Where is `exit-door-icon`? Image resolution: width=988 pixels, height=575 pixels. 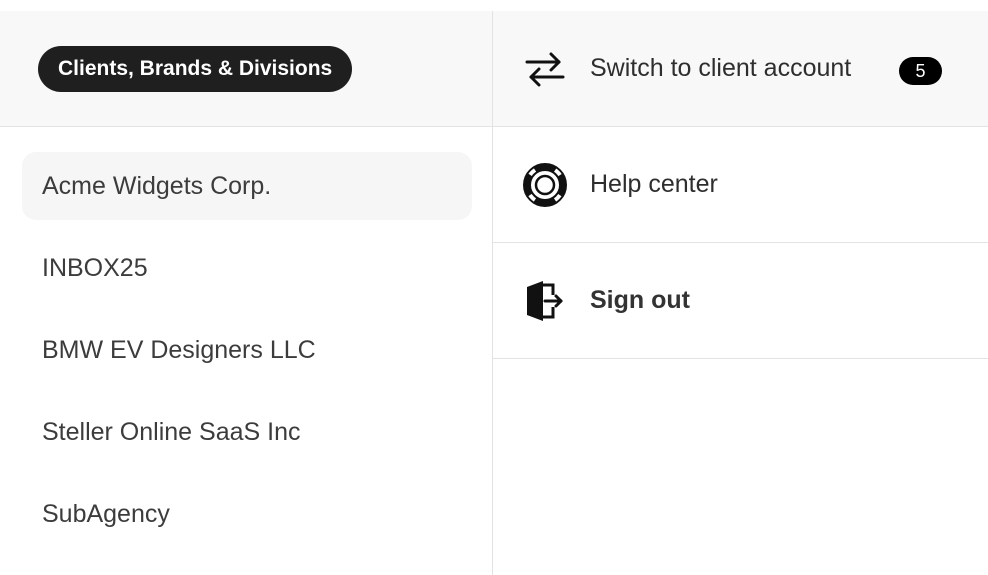 exit-door-icon is located at coordinates (545, 301).